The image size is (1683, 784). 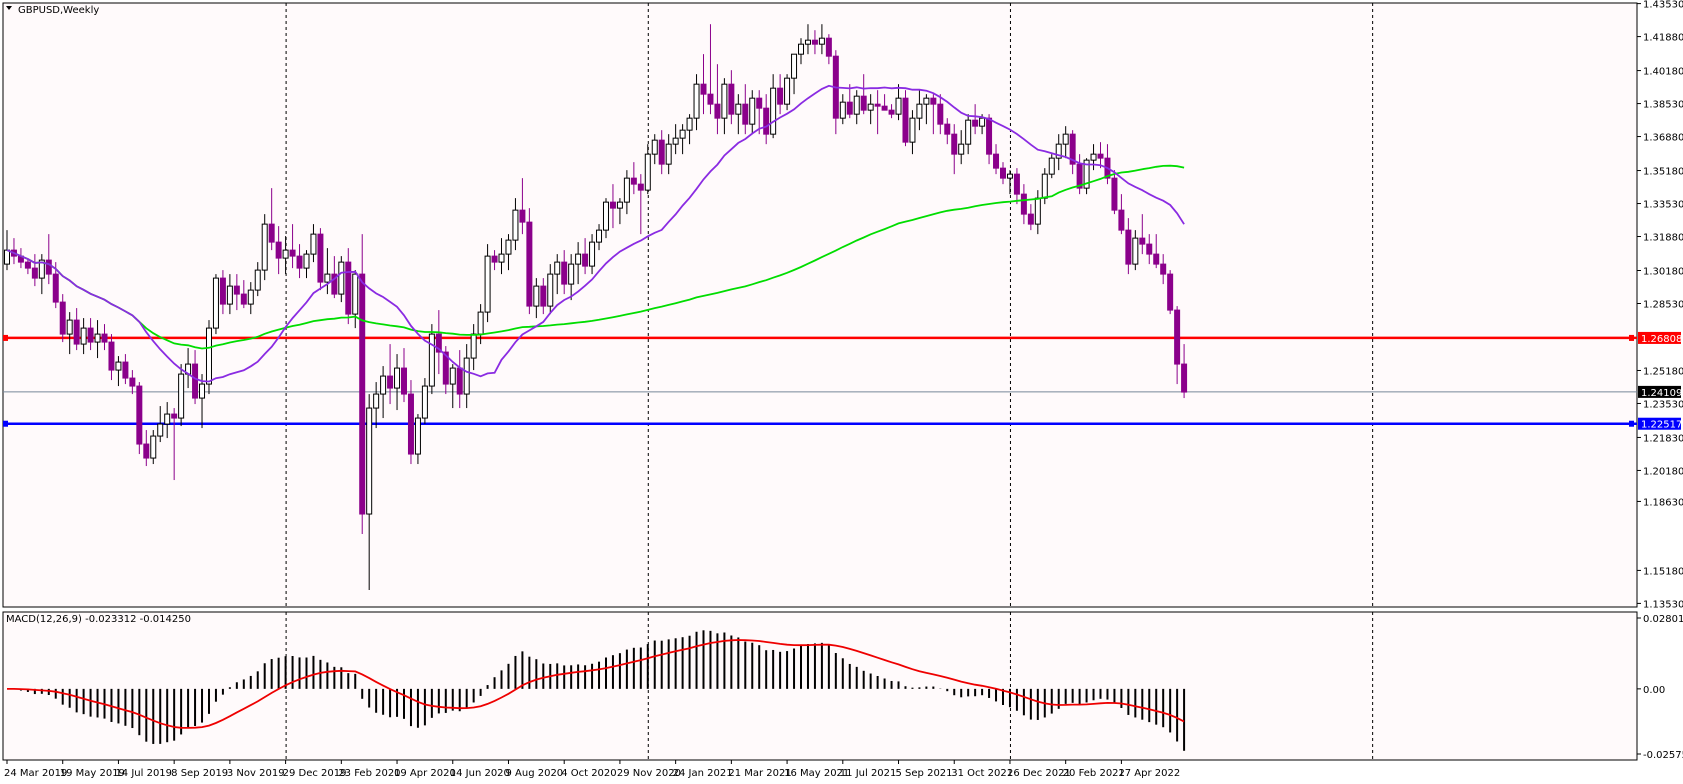 I want to click on last-price-label: 1.24109, so click(x=1661, y=393).